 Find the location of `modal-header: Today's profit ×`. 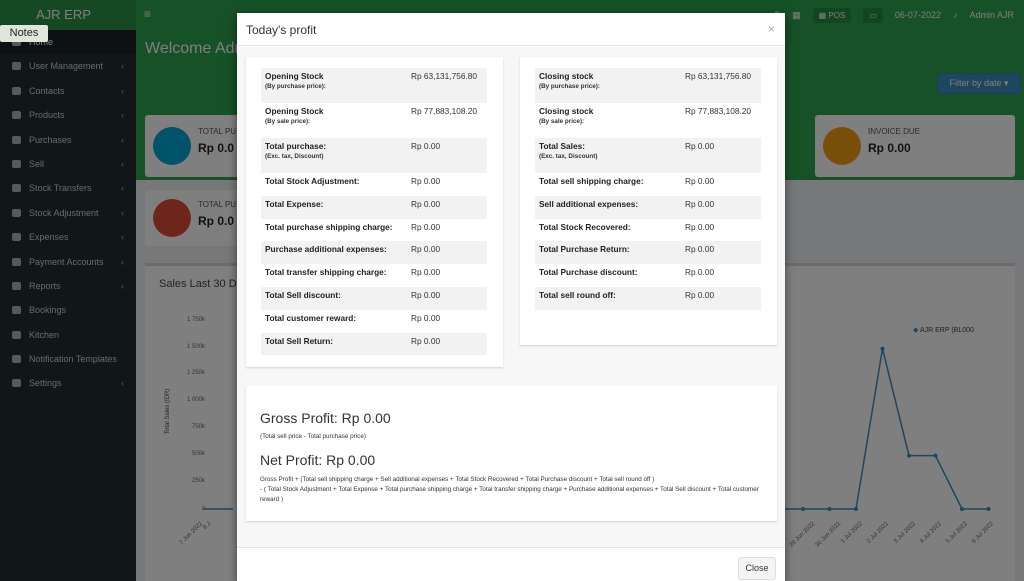

modal-header: Today's profit × is located at coordinates (511, 29).